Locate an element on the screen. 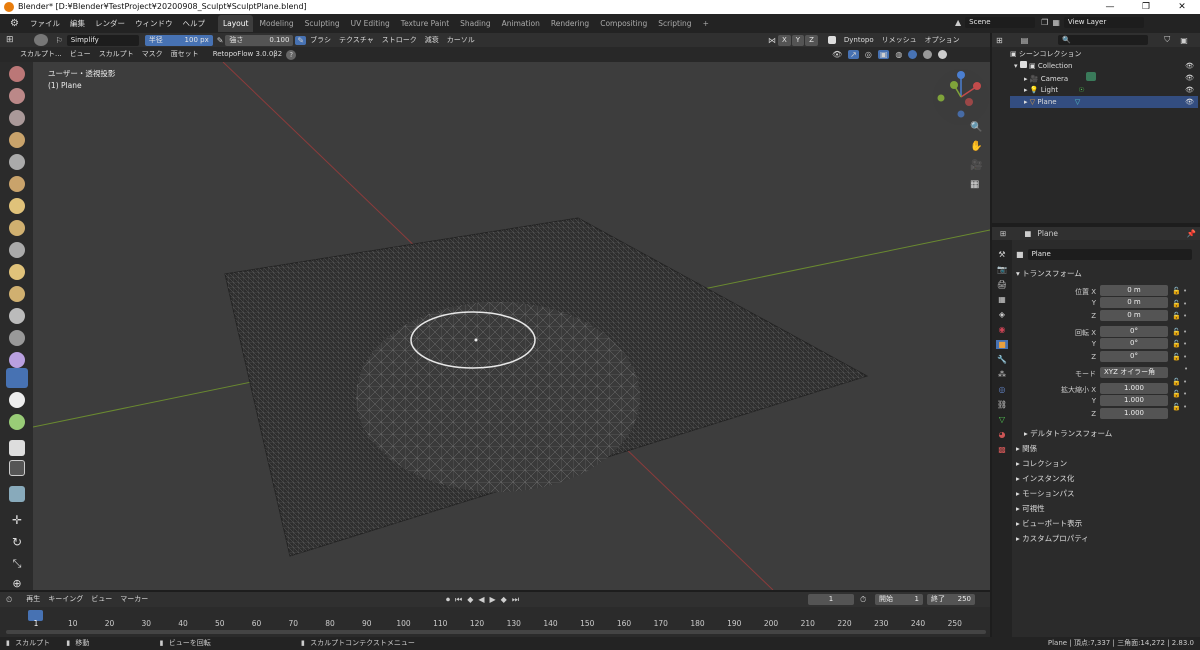  jump-end-button: ⏭ is located at coordinates (515, 600).